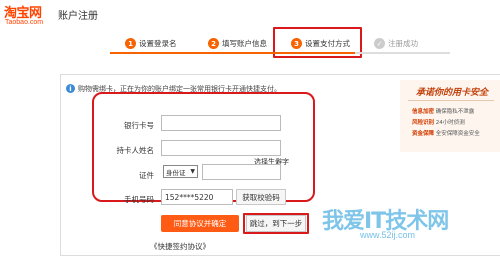 The image size is (500, 256). Describe the element at coordinates (241, 172) in the screenshot. I see `id-number-input` at that location.